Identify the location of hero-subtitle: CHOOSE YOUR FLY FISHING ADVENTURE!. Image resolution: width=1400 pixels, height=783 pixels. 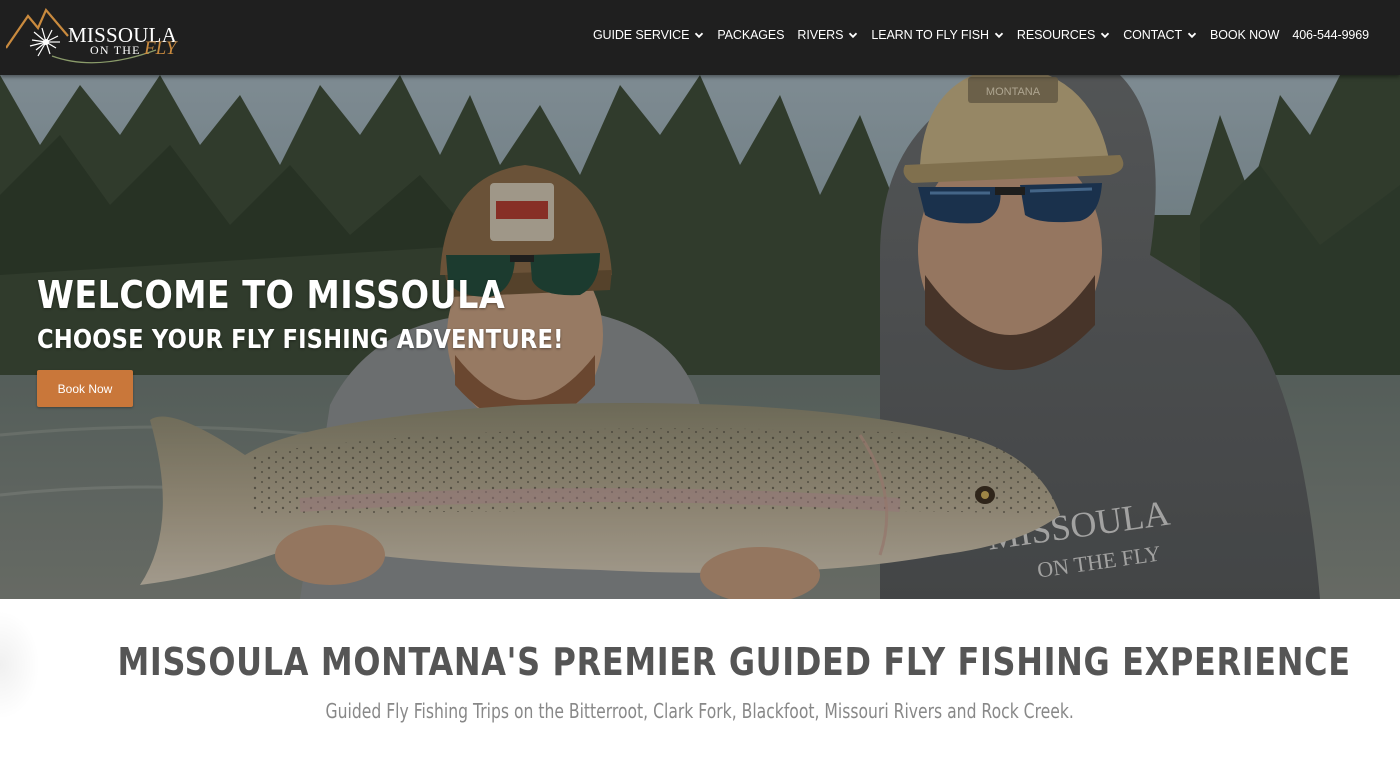
(300, 340).